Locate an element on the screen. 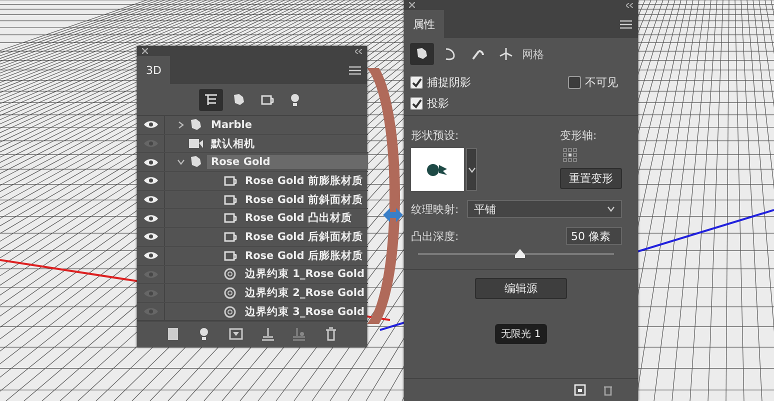  ground-object-icon is located at coordinates (299, 334).